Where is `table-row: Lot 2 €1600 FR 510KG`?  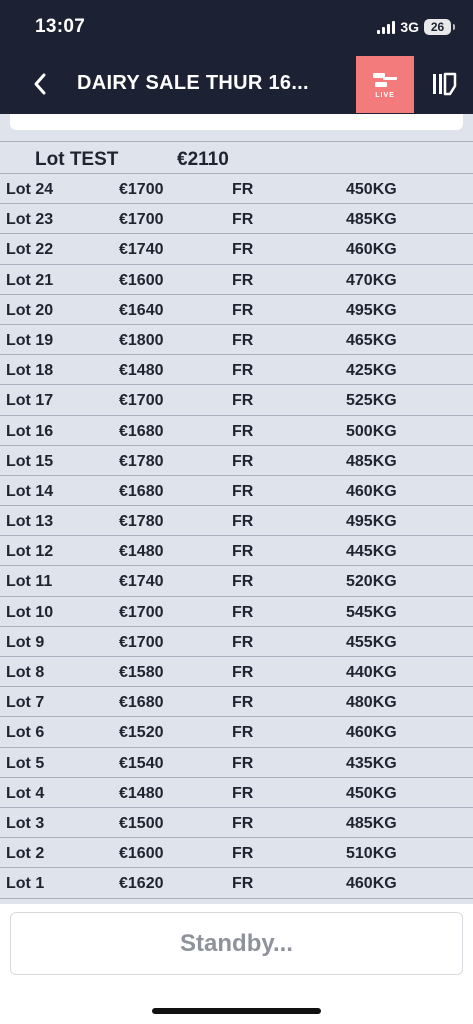 table-row: Lot 2 €1600 FR 510KG is located at coordinates (236, 853).